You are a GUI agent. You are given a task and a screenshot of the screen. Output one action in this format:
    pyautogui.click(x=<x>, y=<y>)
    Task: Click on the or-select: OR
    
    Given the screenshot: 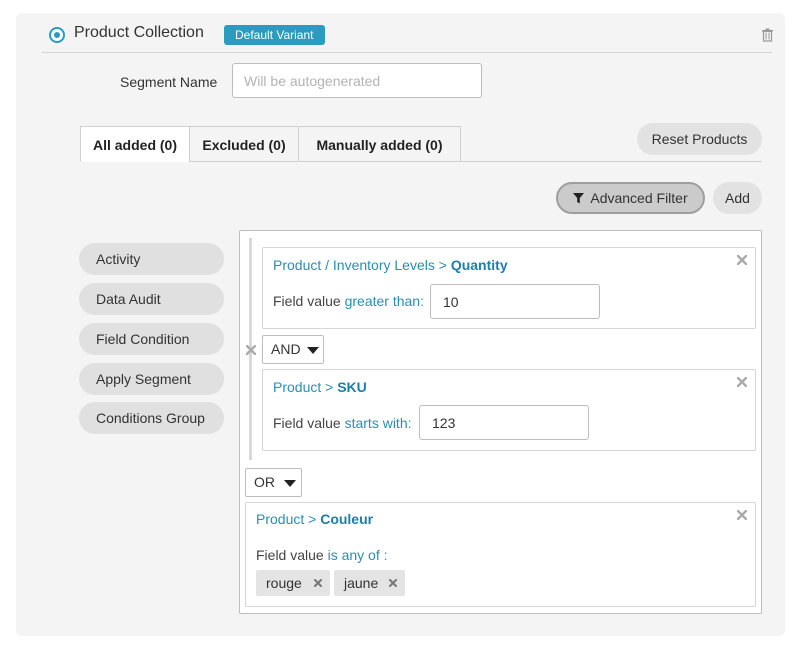 What is the action you would take?
    pyautogui.click(x=273, y=482)
    